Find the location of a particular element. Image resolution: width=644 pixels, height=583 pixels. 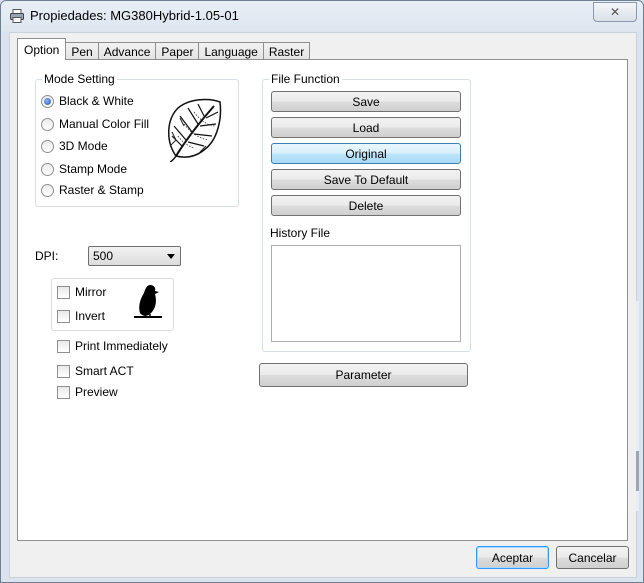

tab-pen: Pen is located at coordinates (82, 51).